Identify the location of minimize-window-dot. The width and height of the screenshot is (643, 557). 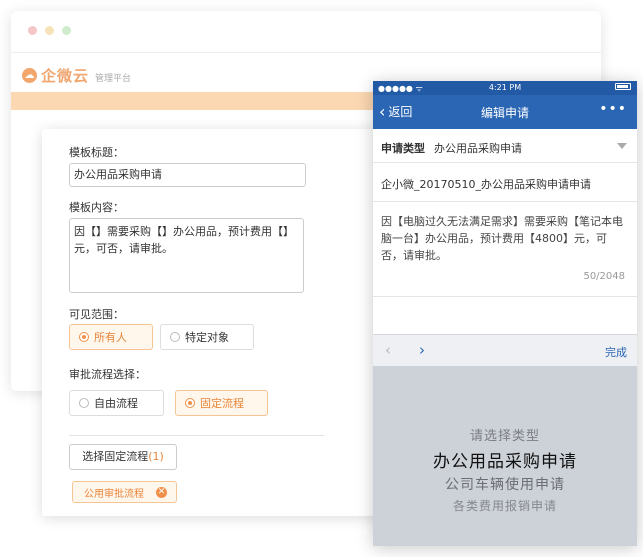
(49, 30).